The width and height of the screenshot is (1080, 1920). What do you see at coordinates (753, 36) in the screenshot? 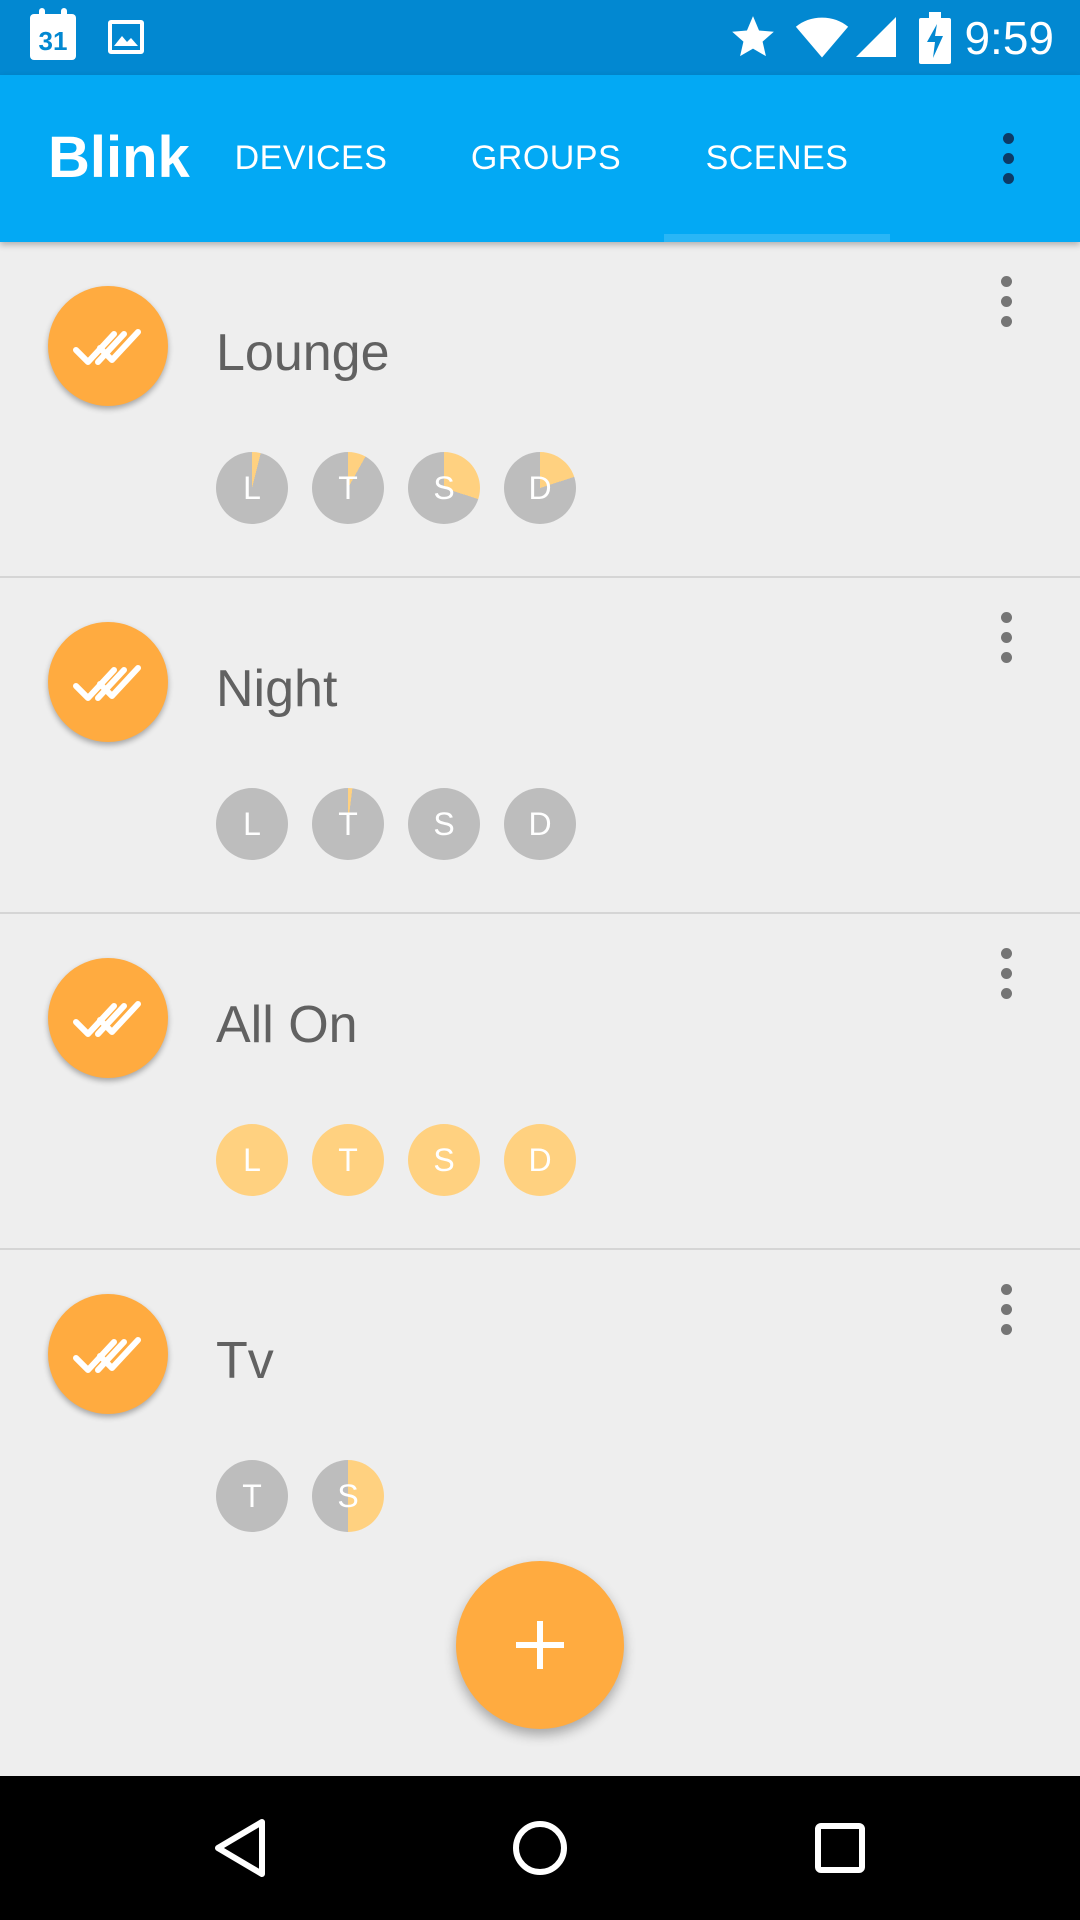
I see `star-icon` at bounding box center [753, 36].